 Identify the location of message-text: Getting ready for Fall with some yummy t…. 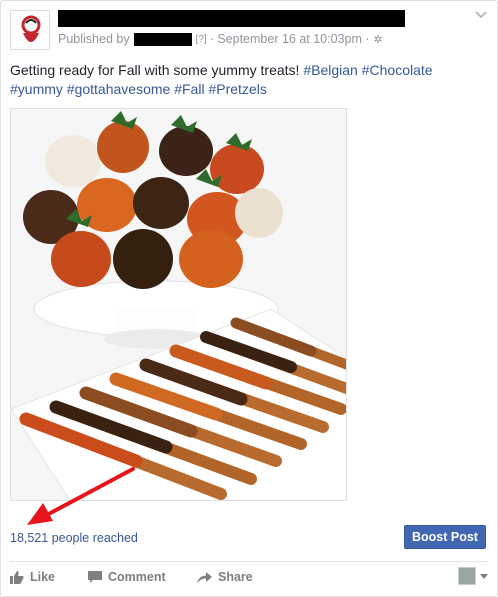
(157, 70).